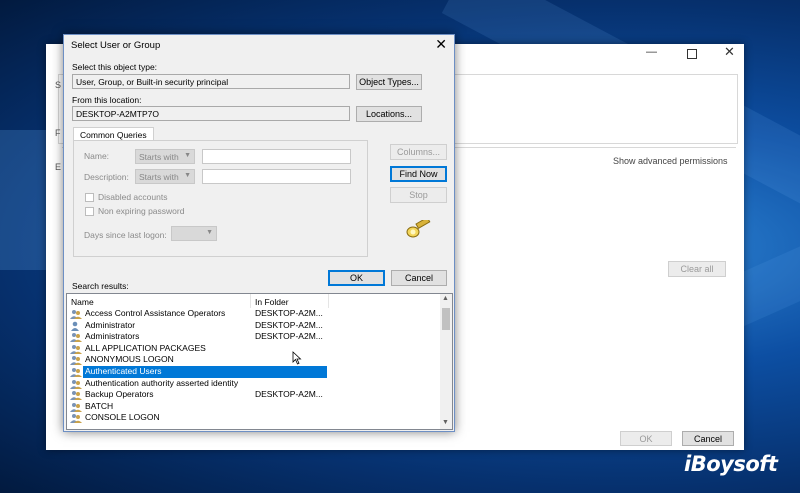 The height and width of the screenshot is (493, 800). What do you see at coordinates (418, 174) in the screenshot?
I see `find-now-button: Find Now` at bounding box center [418, 174].